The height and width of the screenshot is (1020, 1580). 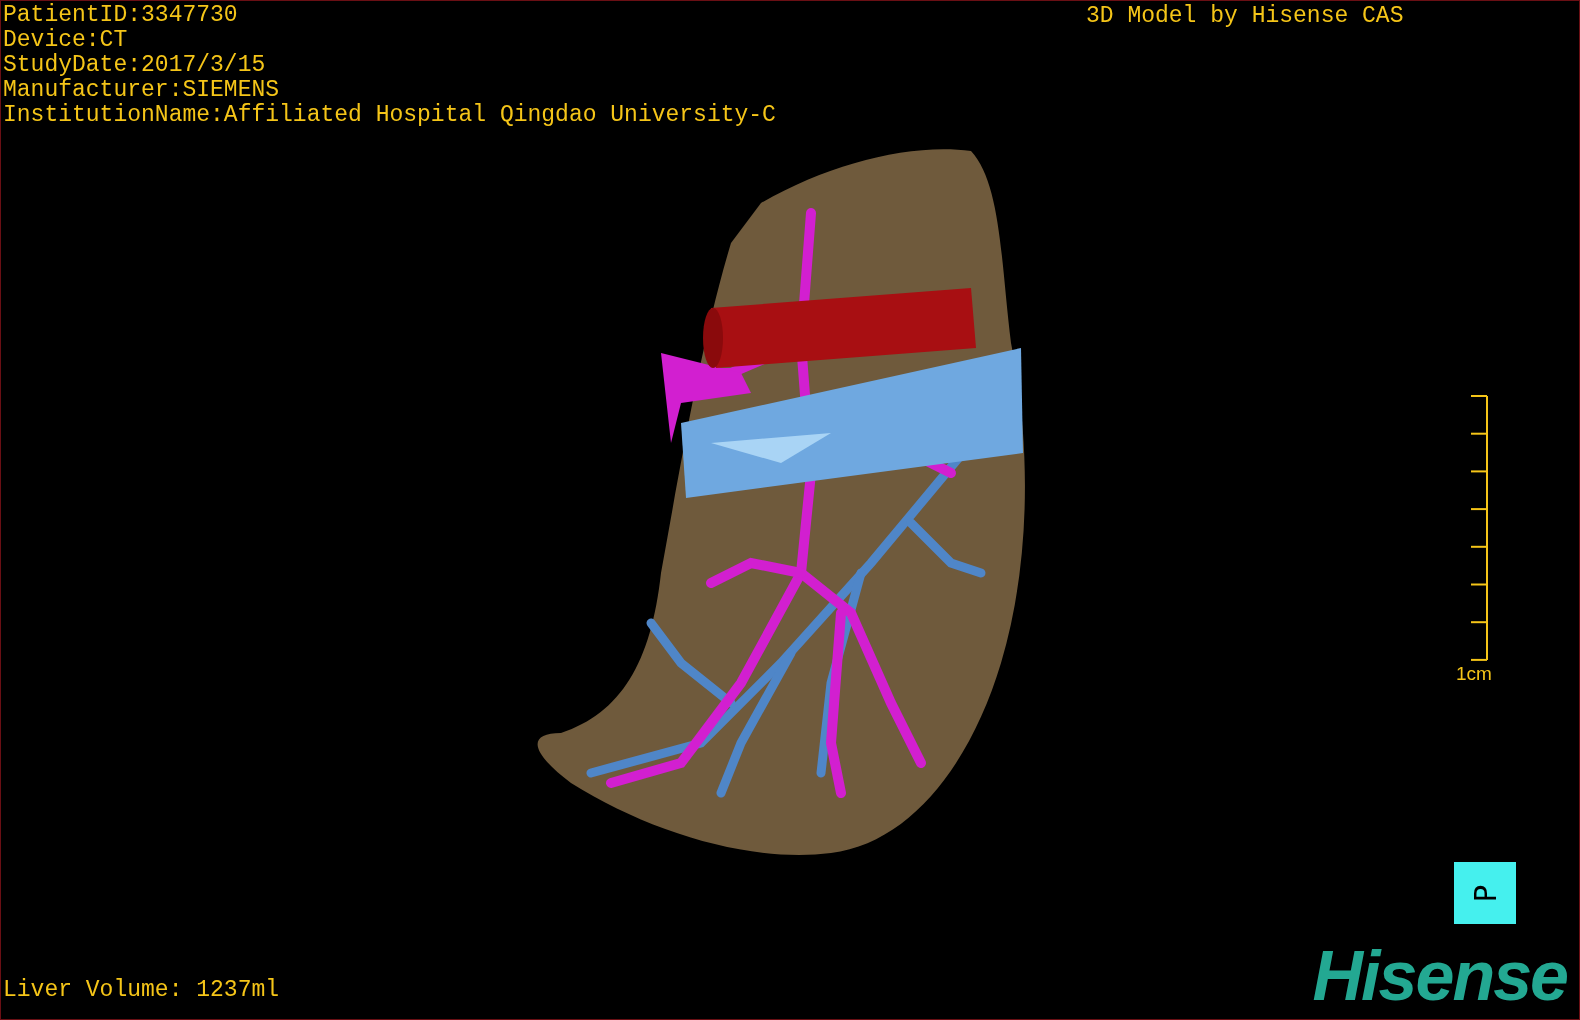 I want to click on brand-logo: Hisense, so click(x=1440, y=976).